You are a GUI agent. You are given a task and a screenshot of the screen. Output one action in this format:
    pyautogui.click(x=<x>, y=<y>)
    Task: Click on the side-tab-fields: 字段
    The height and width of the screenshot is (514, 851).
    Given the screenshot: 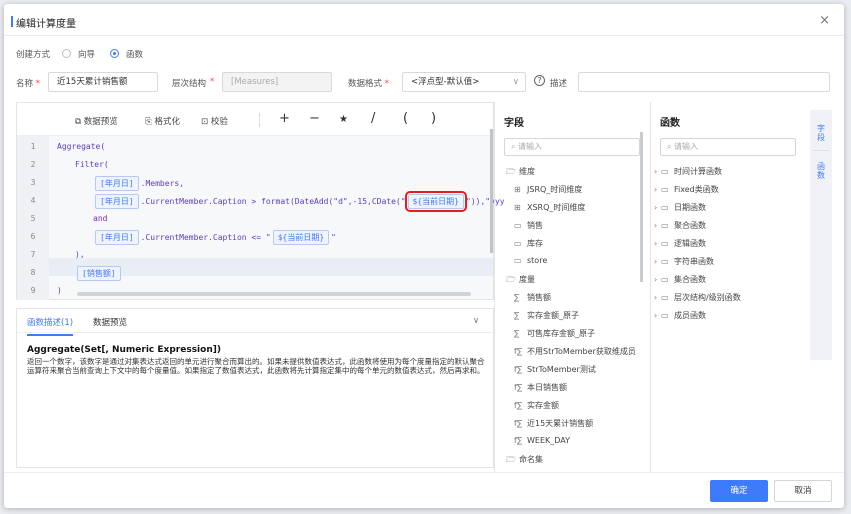 What is the action you would take?
    pyautogui.click(x=821, y=133)
    